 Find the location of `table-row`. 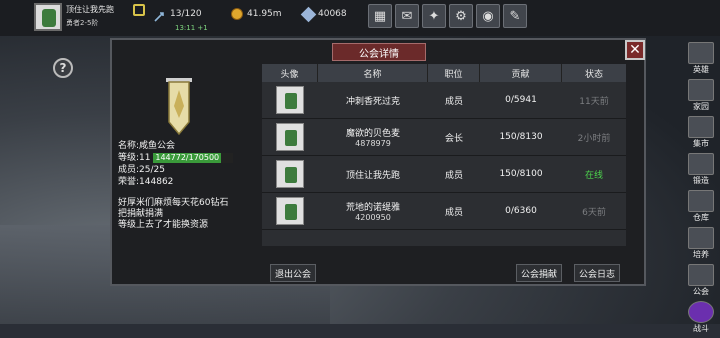

table-row is located at coordinates (444, 238).